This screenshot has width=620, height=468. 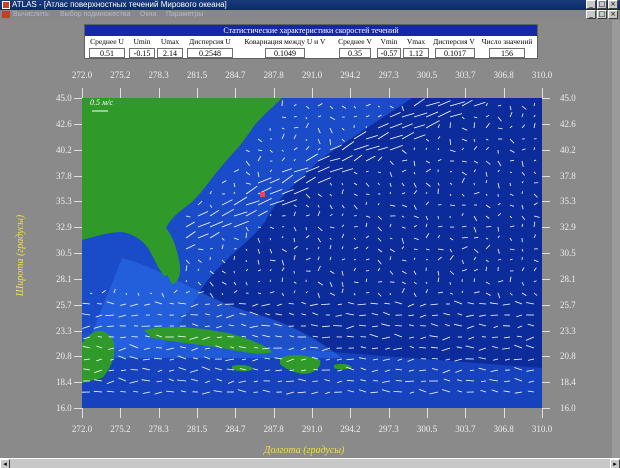 I want to click on vertical-scrollbar, so click(x=616, y=239).